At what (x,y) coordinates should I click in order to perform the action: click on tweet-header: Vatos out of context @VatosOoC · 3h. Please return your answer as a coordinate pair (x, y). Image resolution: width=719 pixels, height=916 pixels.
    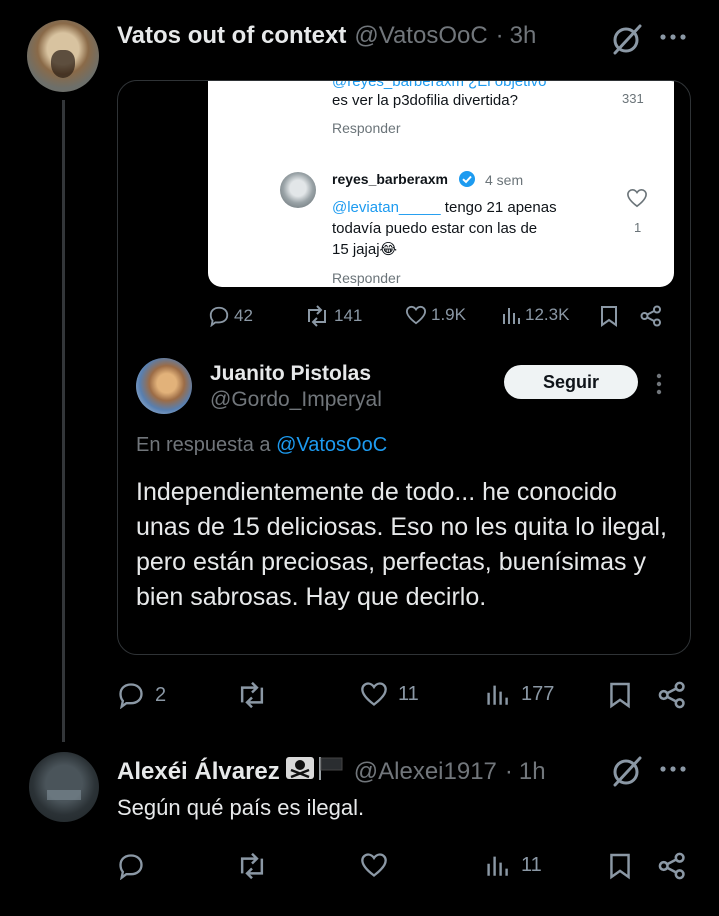
    Looking at the image, I should click on (326, 36).